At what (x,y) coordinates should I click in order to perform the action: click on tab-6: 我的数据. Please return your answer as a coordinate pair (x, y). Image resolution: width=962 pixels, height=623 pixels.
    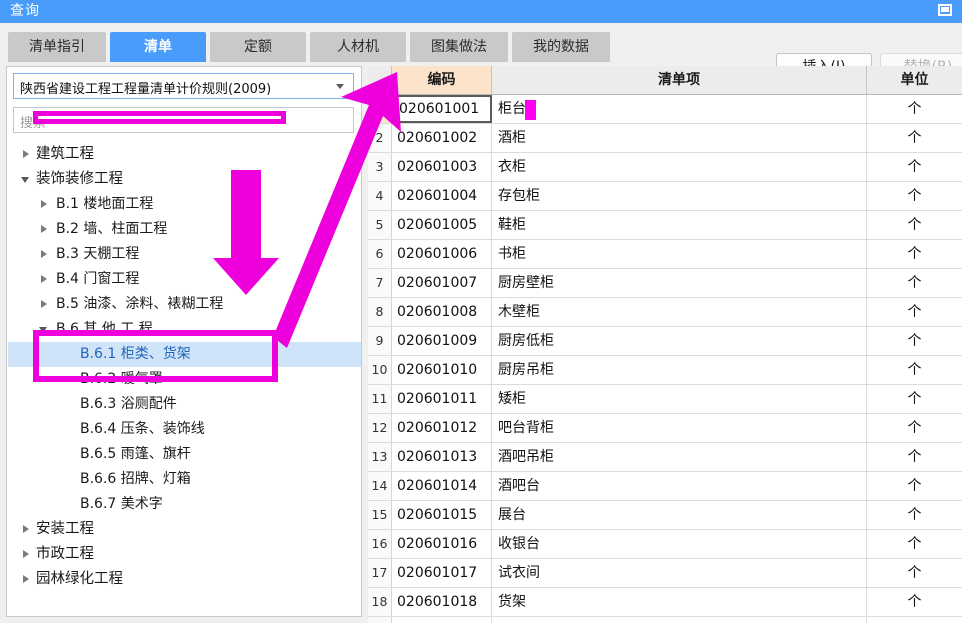
    Looking at the image, I should click on (561, 47).